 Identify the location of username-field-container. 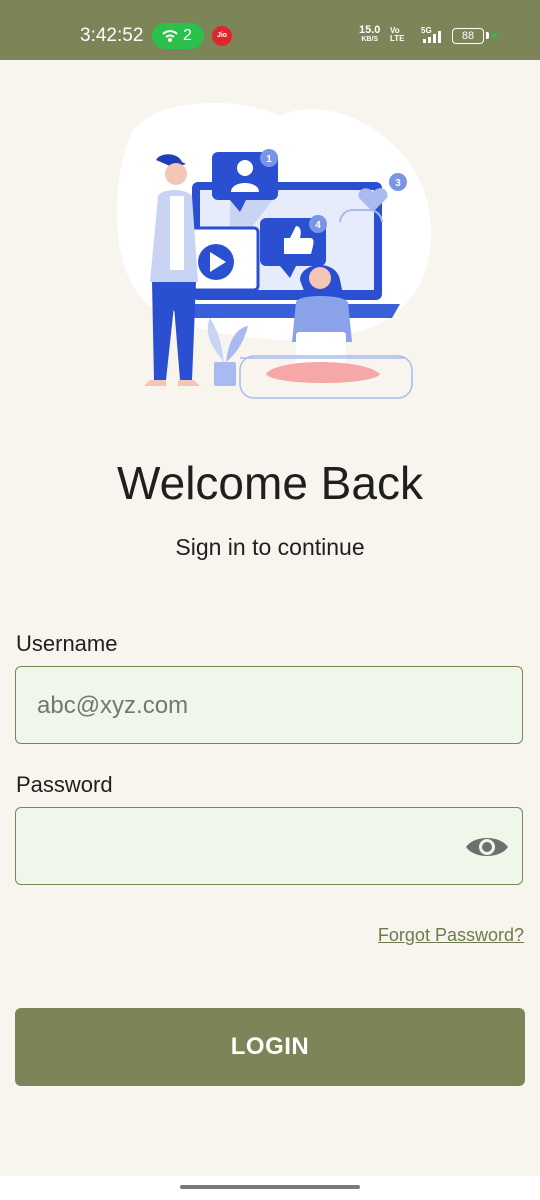
(269, 705).